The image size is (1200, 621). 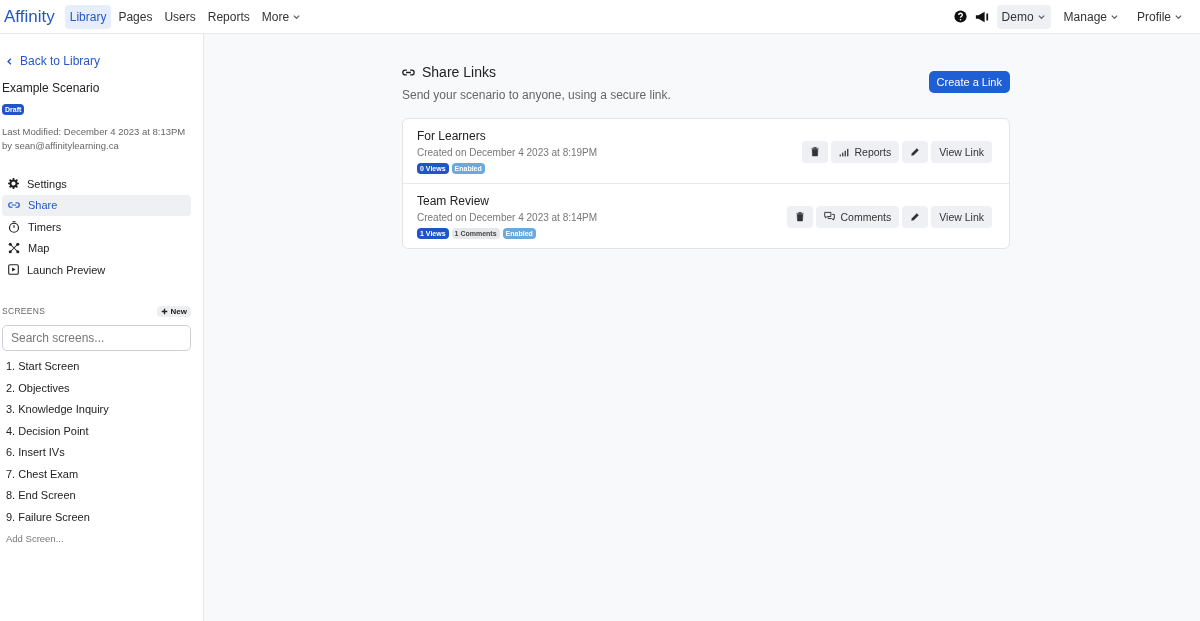 I want to click on create-link-button: Create a Link, so click(x=969, y=82).